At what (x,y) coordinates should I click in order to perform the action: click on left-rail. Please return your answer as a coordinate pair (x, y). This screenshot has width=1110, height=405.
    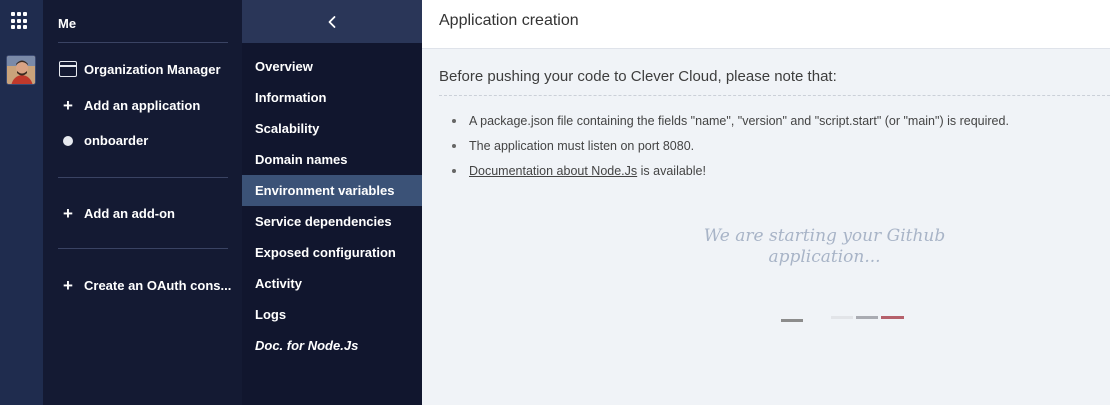
    Looking at the image, I should click on (21, 202).